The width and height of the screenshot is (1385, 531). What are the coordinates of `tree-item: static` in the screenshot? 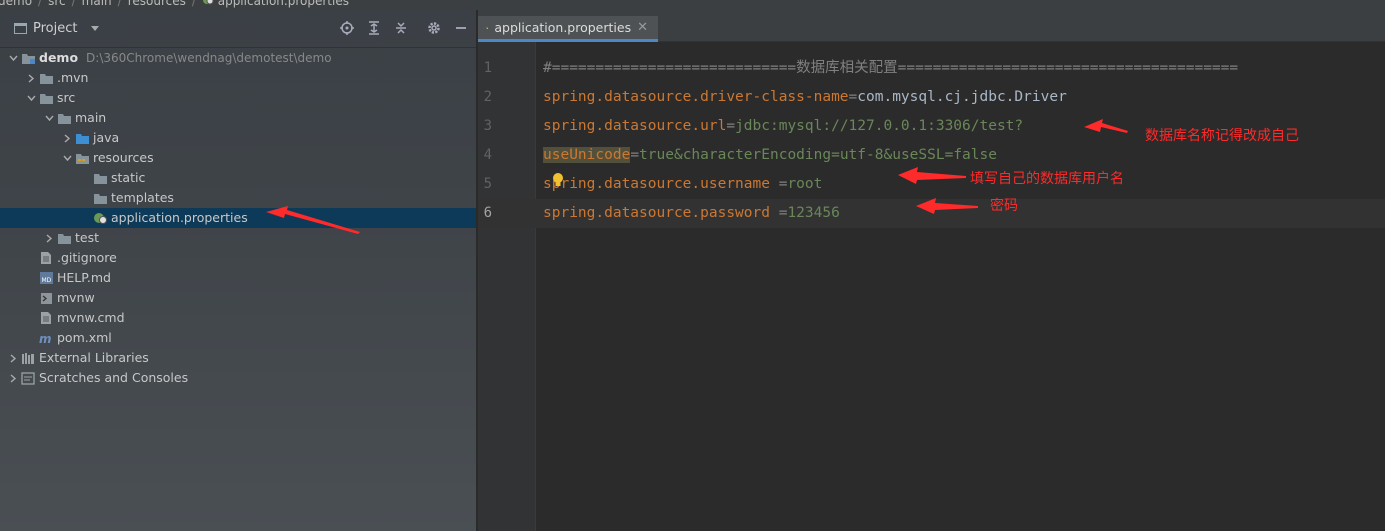 It's located at (238, 178).